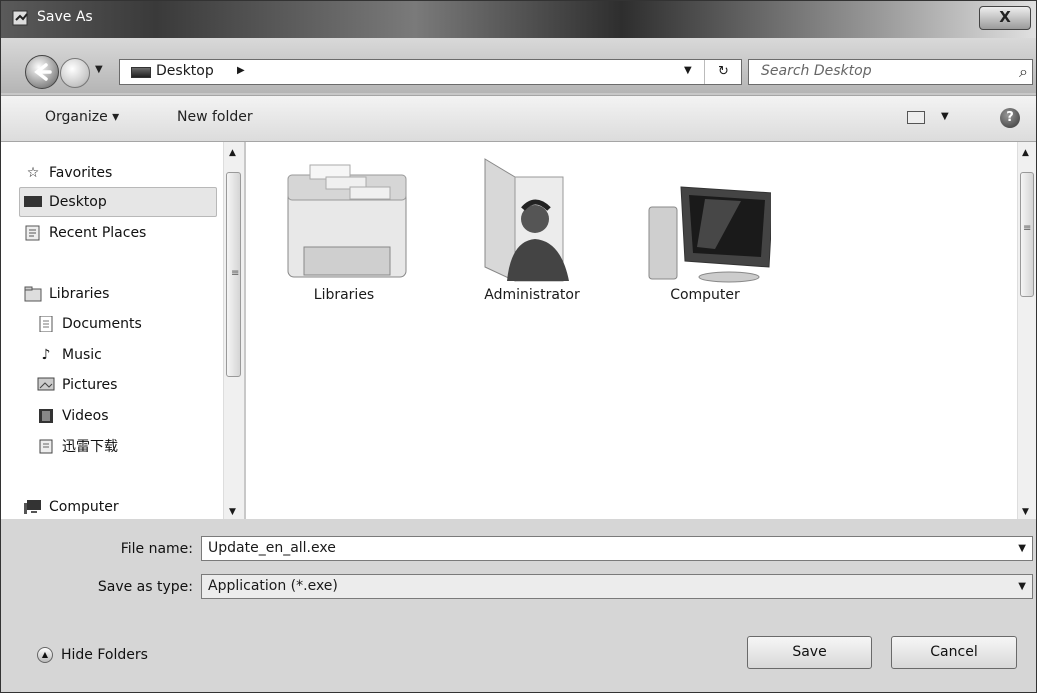 Image resolution: width=1037 pixels, height=693 pixels. What do you see at coordinates (954, 652) in the screenshot?
I see `cancel-button: Cancel` at bounding box center [954, 652].